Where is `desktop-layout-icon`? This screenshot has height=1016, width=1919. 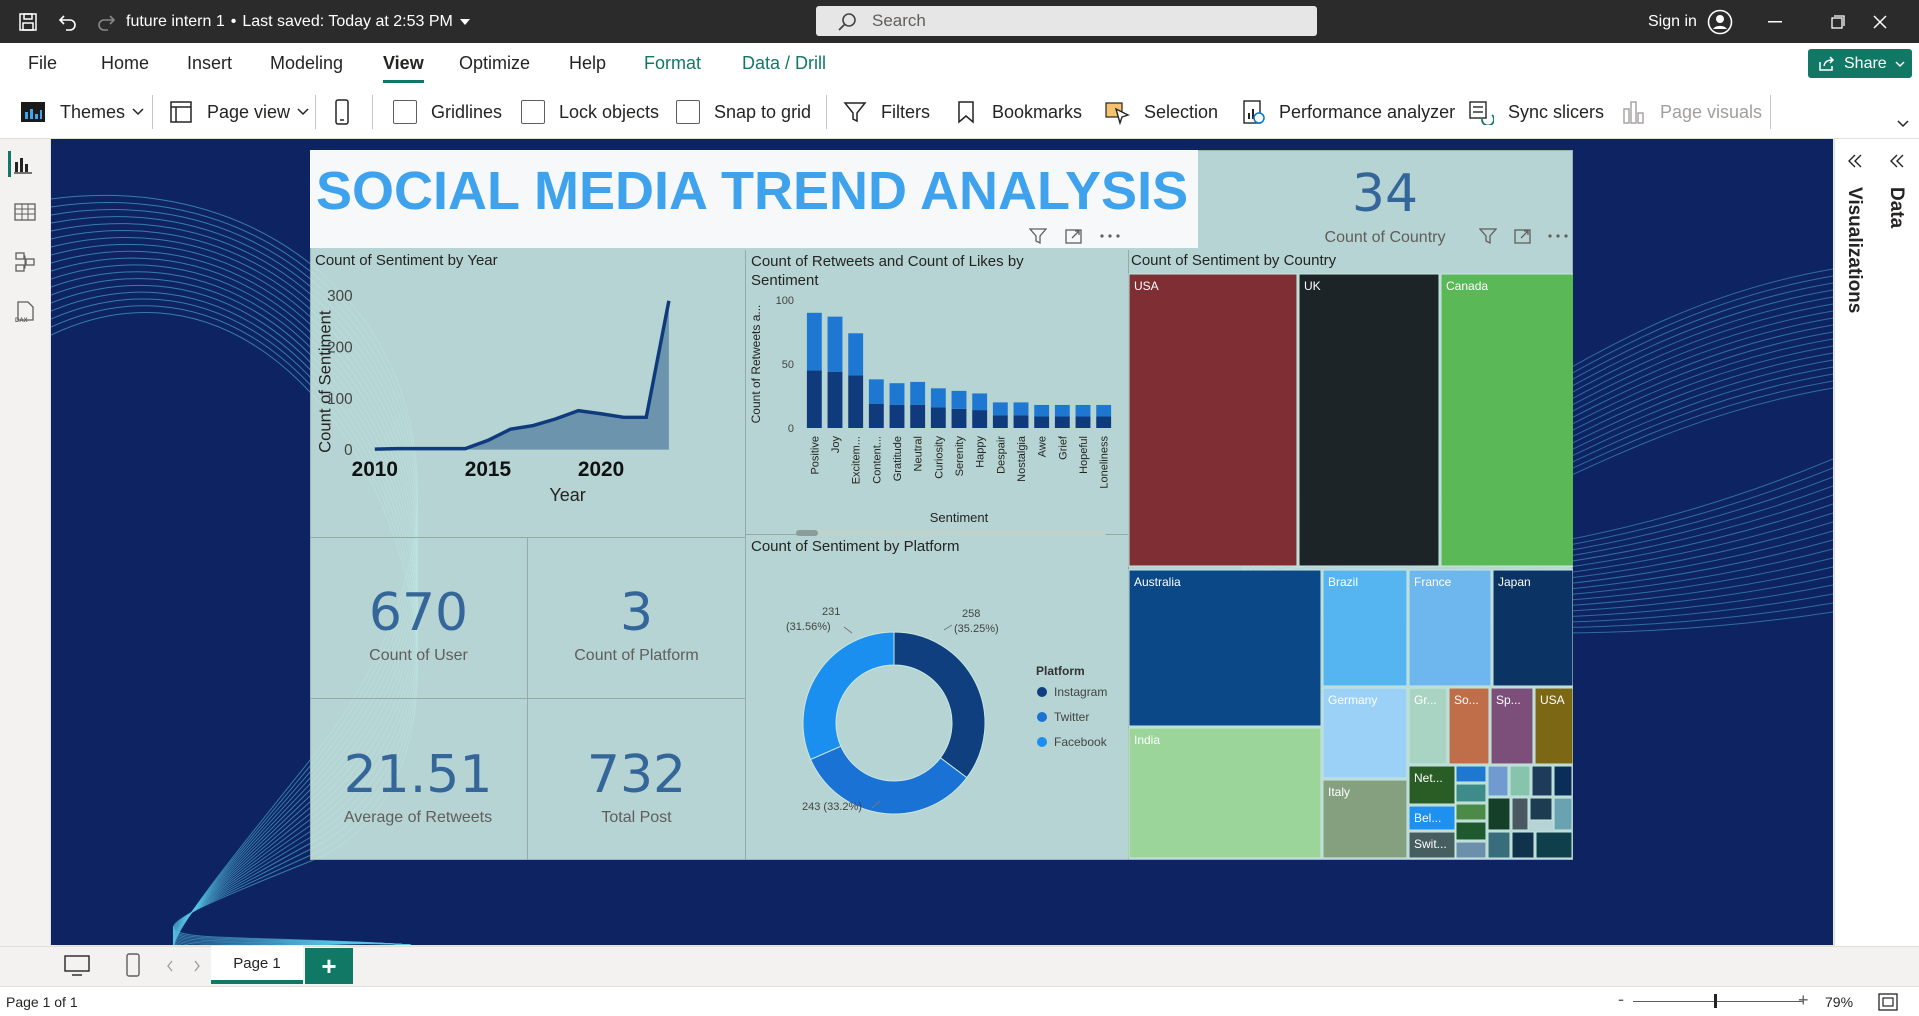
desktop-layout-icon is located at coordinates (77, 966).